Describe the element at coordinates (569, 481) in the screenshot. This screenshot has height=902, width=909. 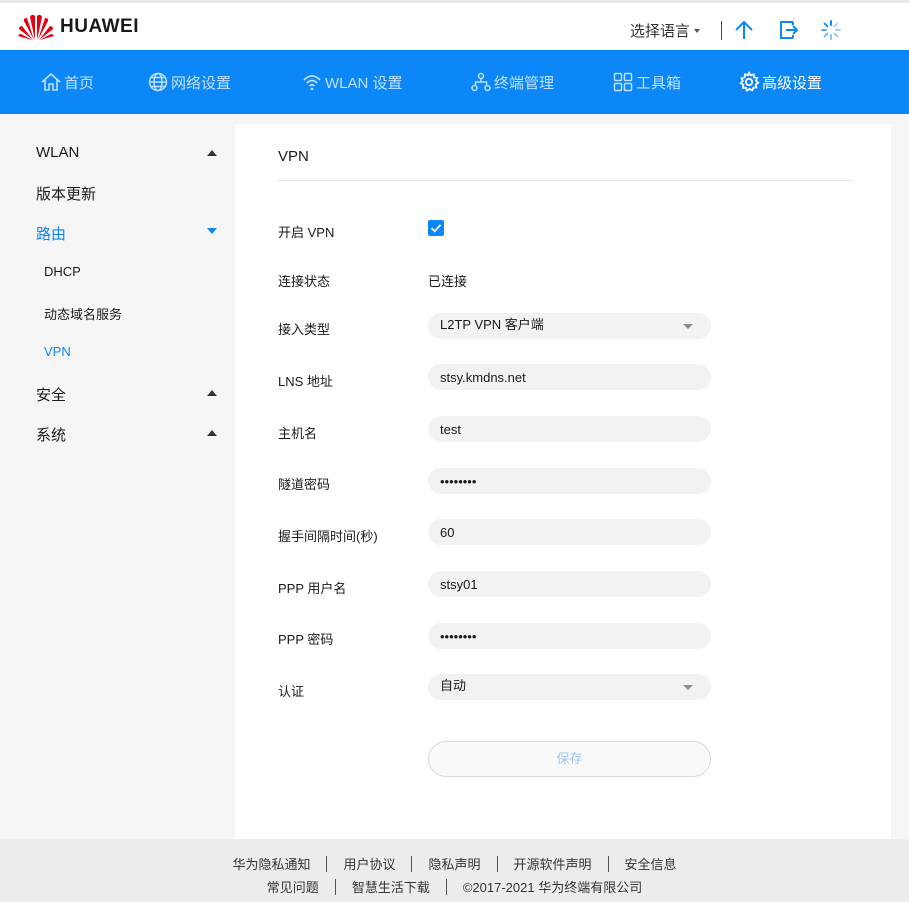
I see `tunnel-password-input` at that location.